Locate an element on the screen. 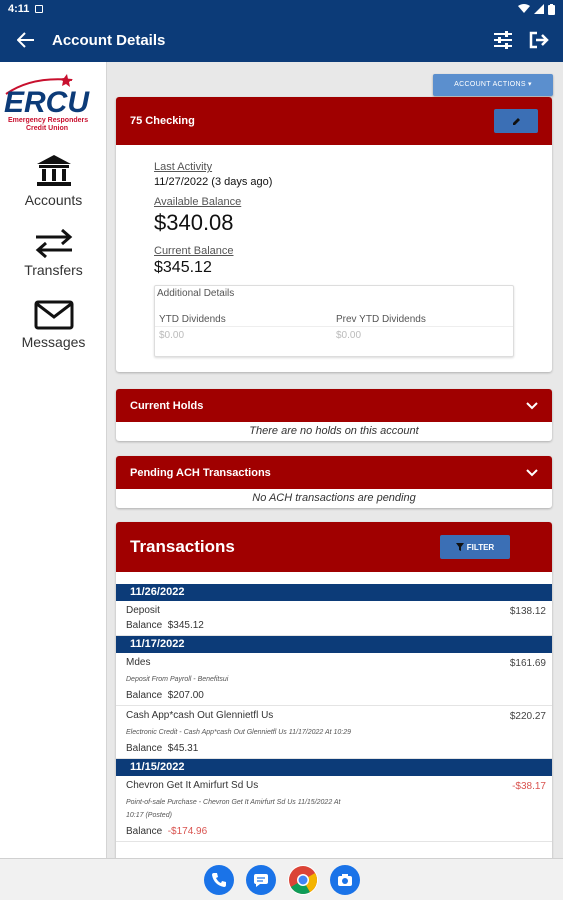  sidebar-item-transfers: Transfers is located at coordinates (53, 253).